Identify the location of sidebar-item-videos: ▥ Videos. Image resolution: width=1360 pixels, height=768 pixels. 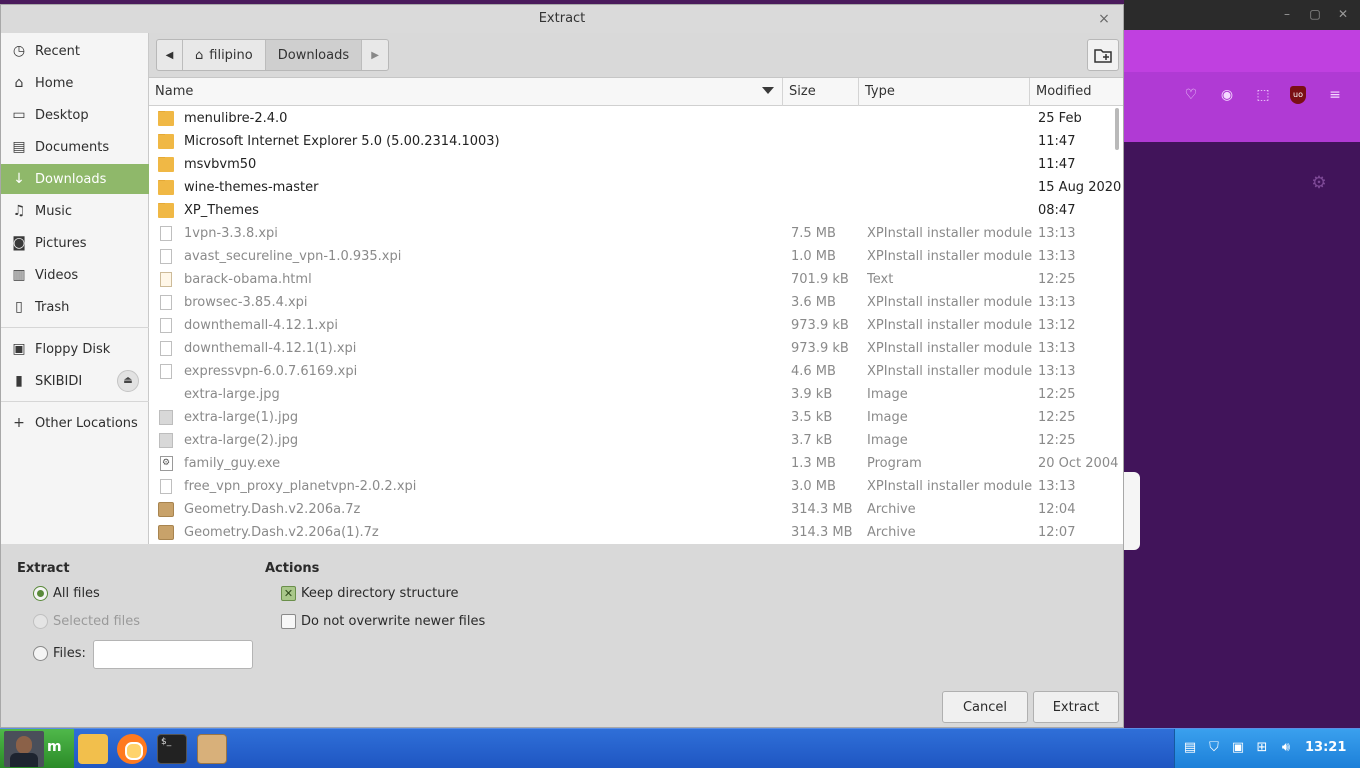
(75, 275).